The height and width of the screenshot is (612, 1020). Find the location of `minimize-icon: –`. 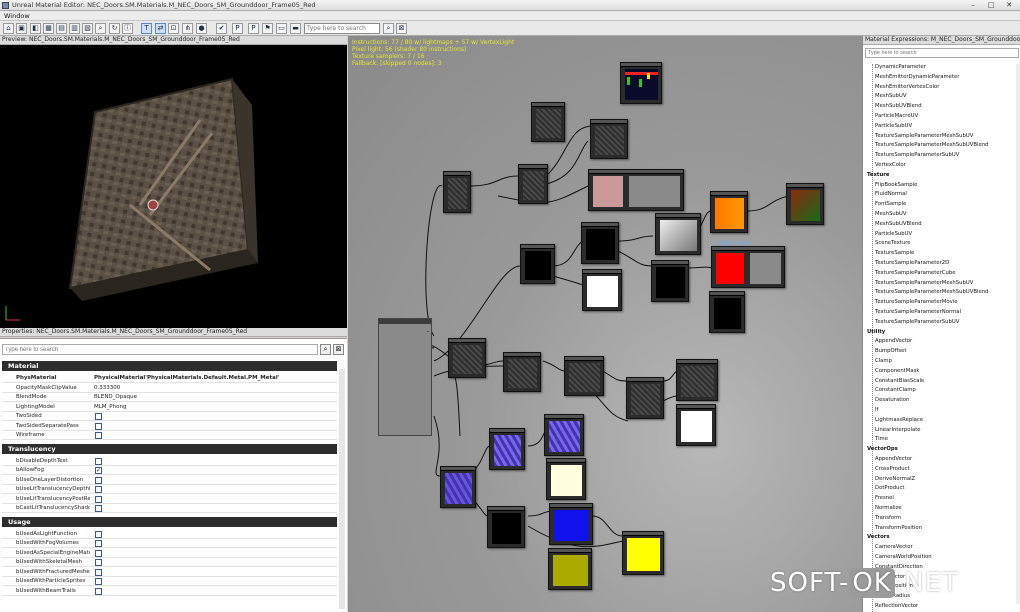

minimize-icon: – is located at coordinates (973, 5).